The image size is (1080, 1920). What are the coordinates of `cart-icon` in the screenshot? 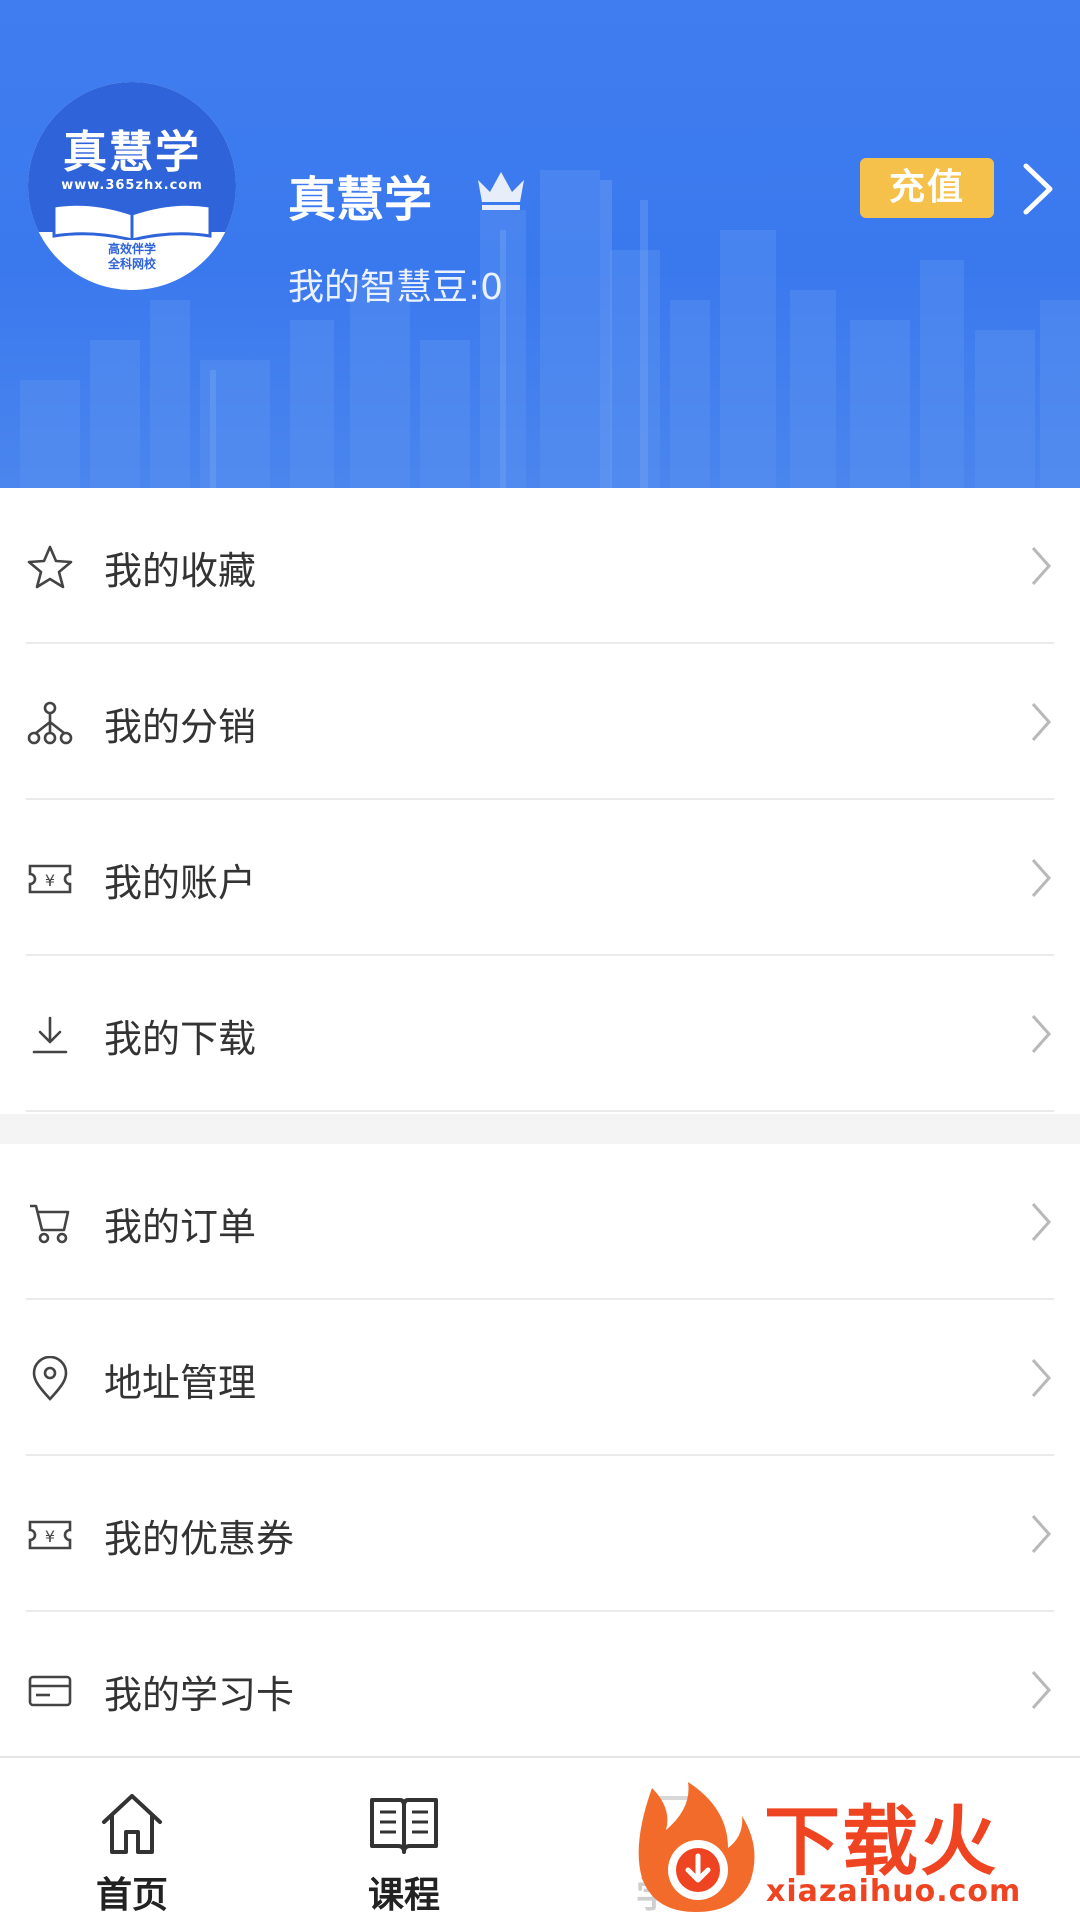 It's located at (50, 1224).